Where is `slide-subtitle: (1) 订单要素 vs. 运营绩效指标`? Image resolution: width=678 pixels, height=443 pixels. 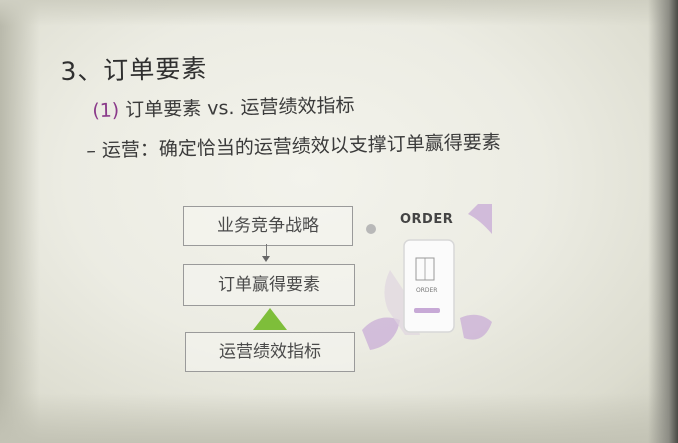
slide-subtitle: (1) 订单要素 vs. 运营绩效指标 is located at coordinates (223, 107).